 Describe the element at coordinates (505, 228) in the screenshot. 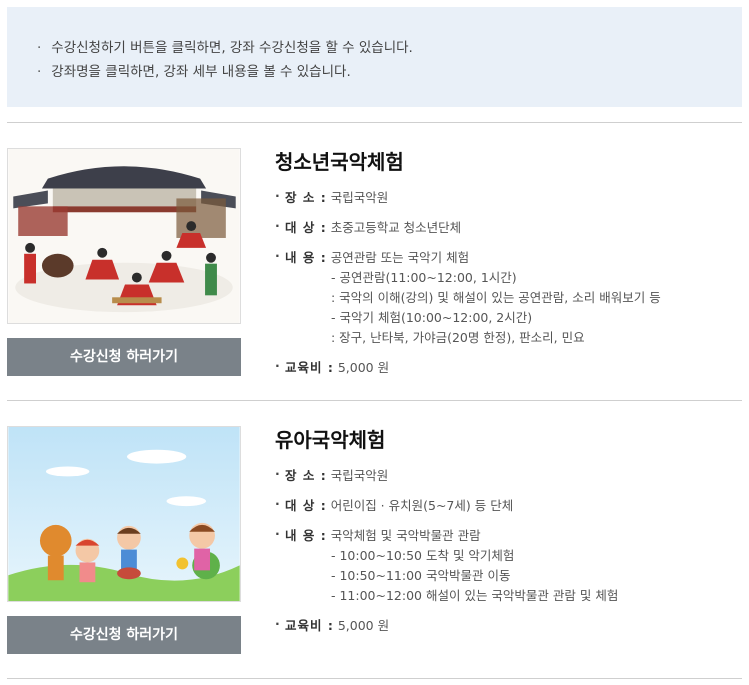

I see `course-target-row: · 대 상 : 초중고등학교 청소년단체` at that location.